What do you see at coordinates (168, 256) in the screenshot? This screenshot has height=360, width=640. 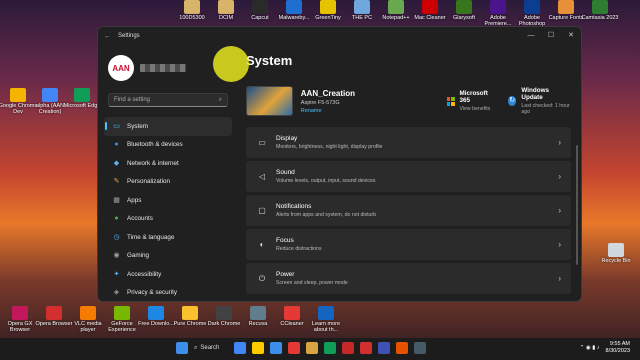 I see `sidebar-item-gaming: ◉ Gaming` at bounding box center [168, 256].